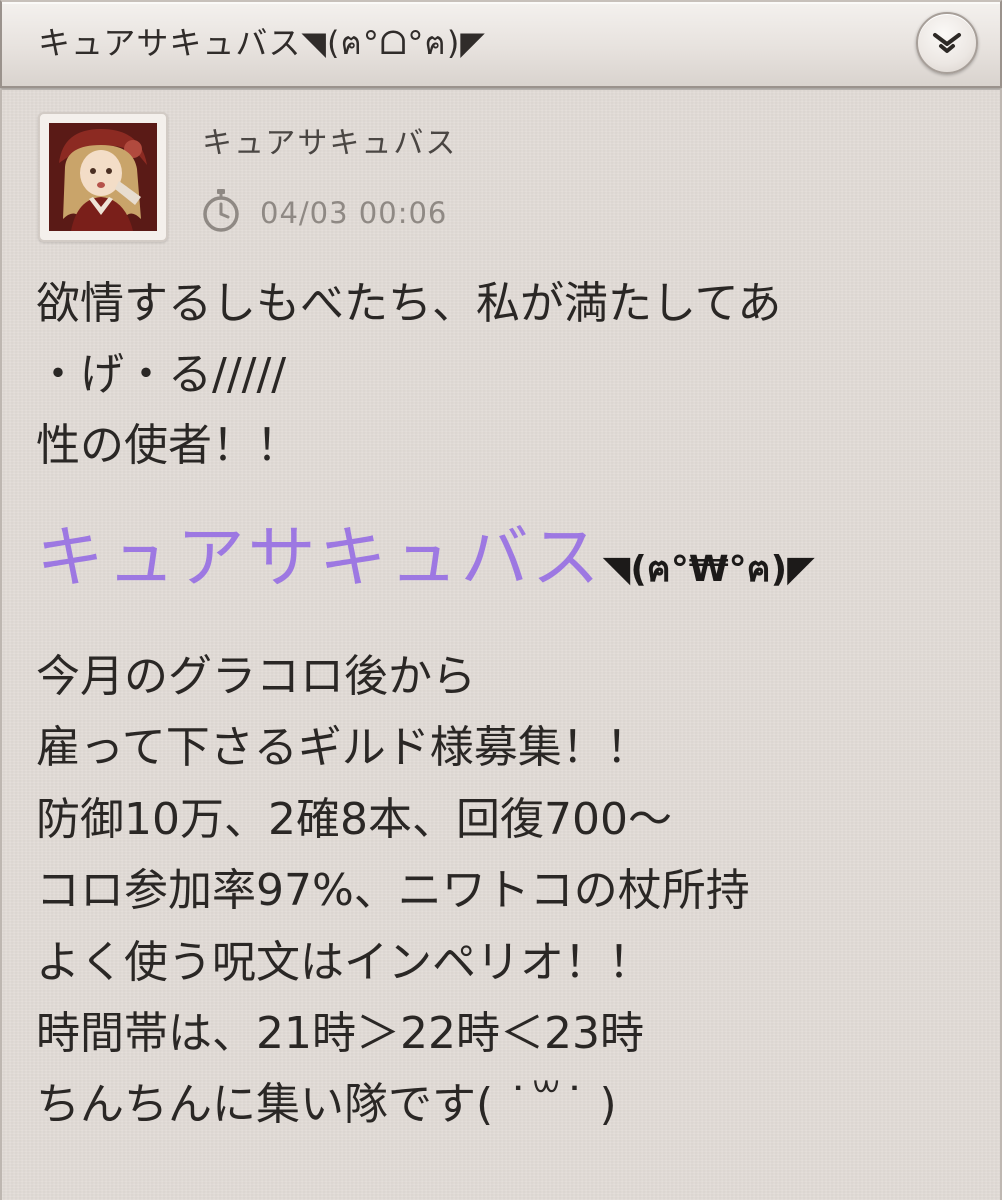  I want to click on post-line: 欲情するしもべたち、私が満たしてあ, so click(409, 303).